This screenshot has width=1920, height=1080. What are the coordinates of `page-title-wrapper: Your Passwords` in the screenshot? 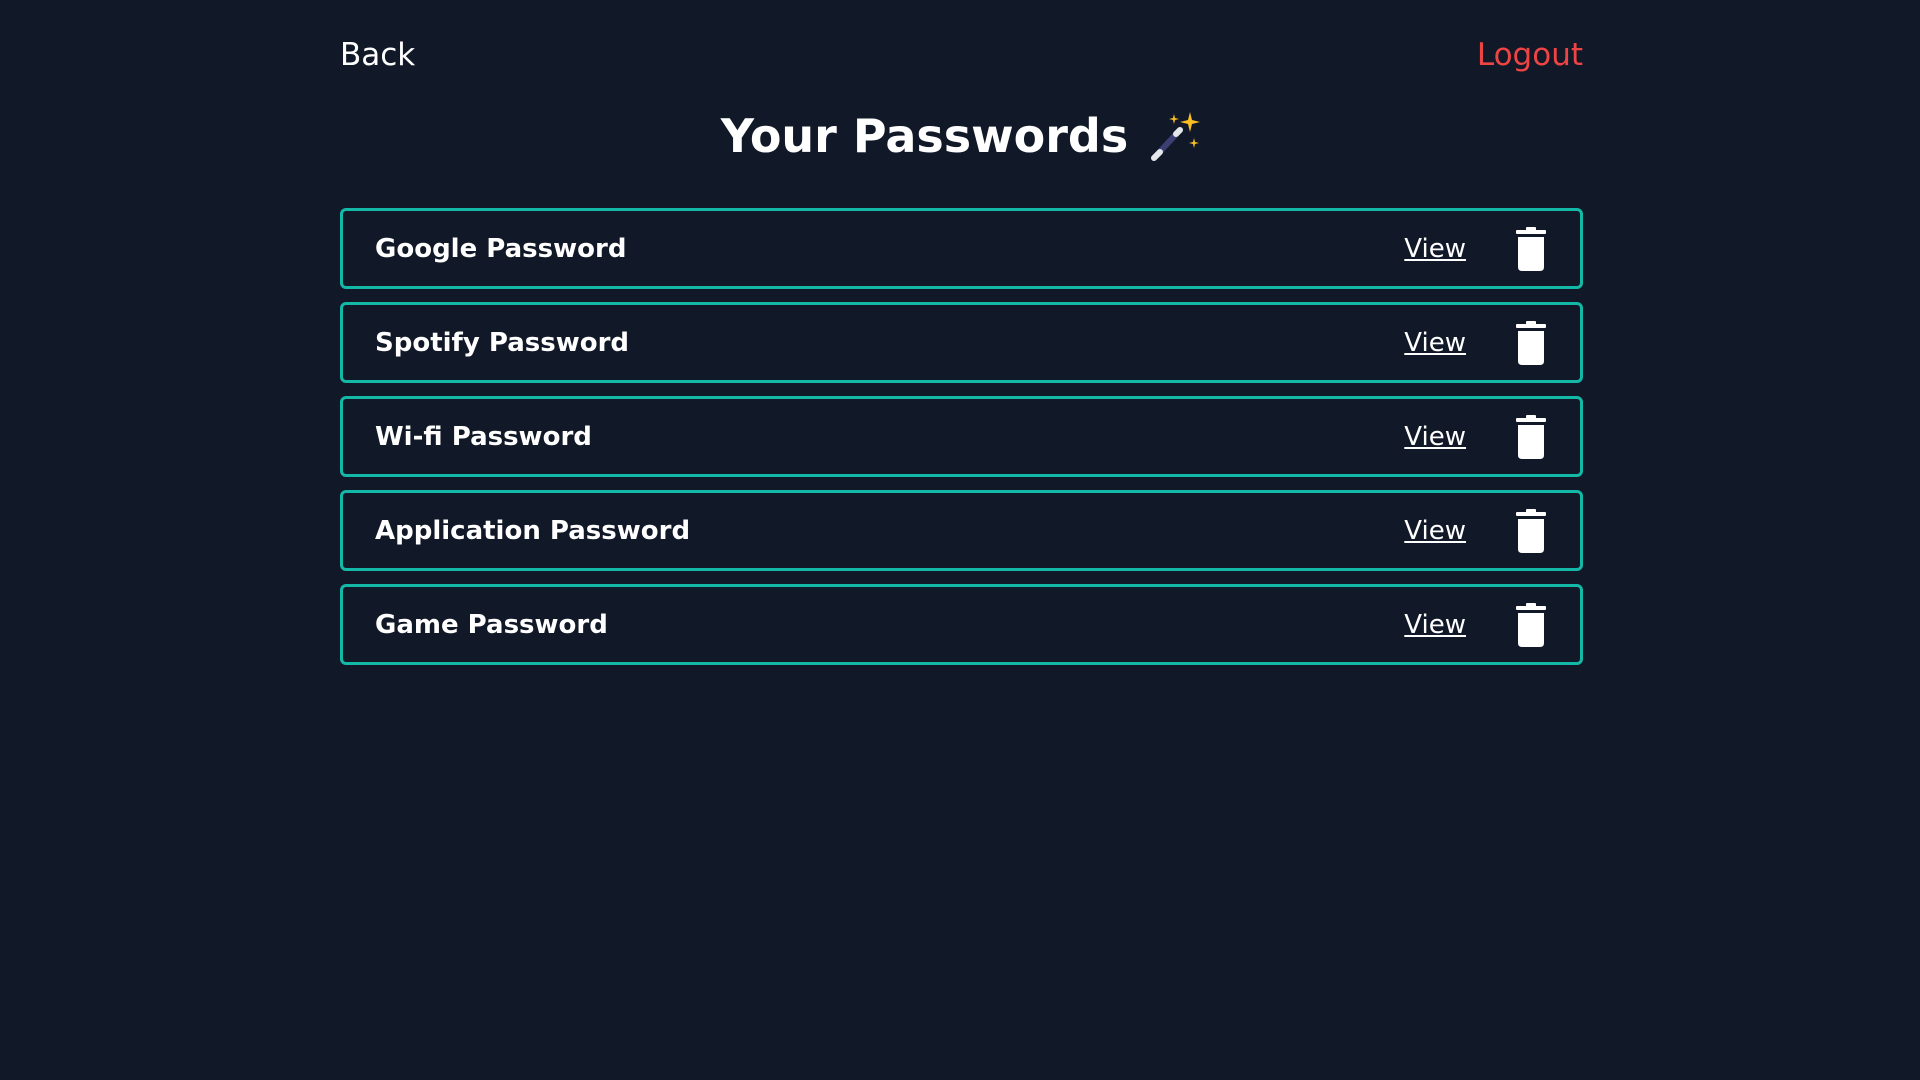 It's located at (961, 136).